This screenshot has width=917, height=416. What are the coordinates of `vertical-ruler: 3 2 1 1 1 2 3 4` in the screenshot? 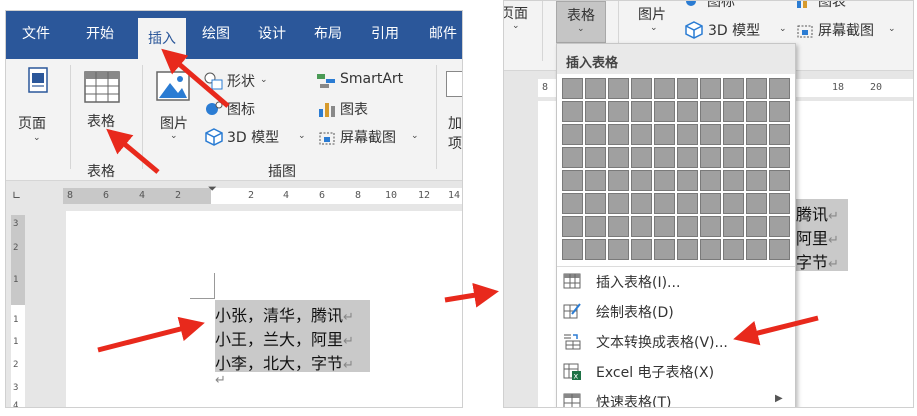 It's located at (17, 309).